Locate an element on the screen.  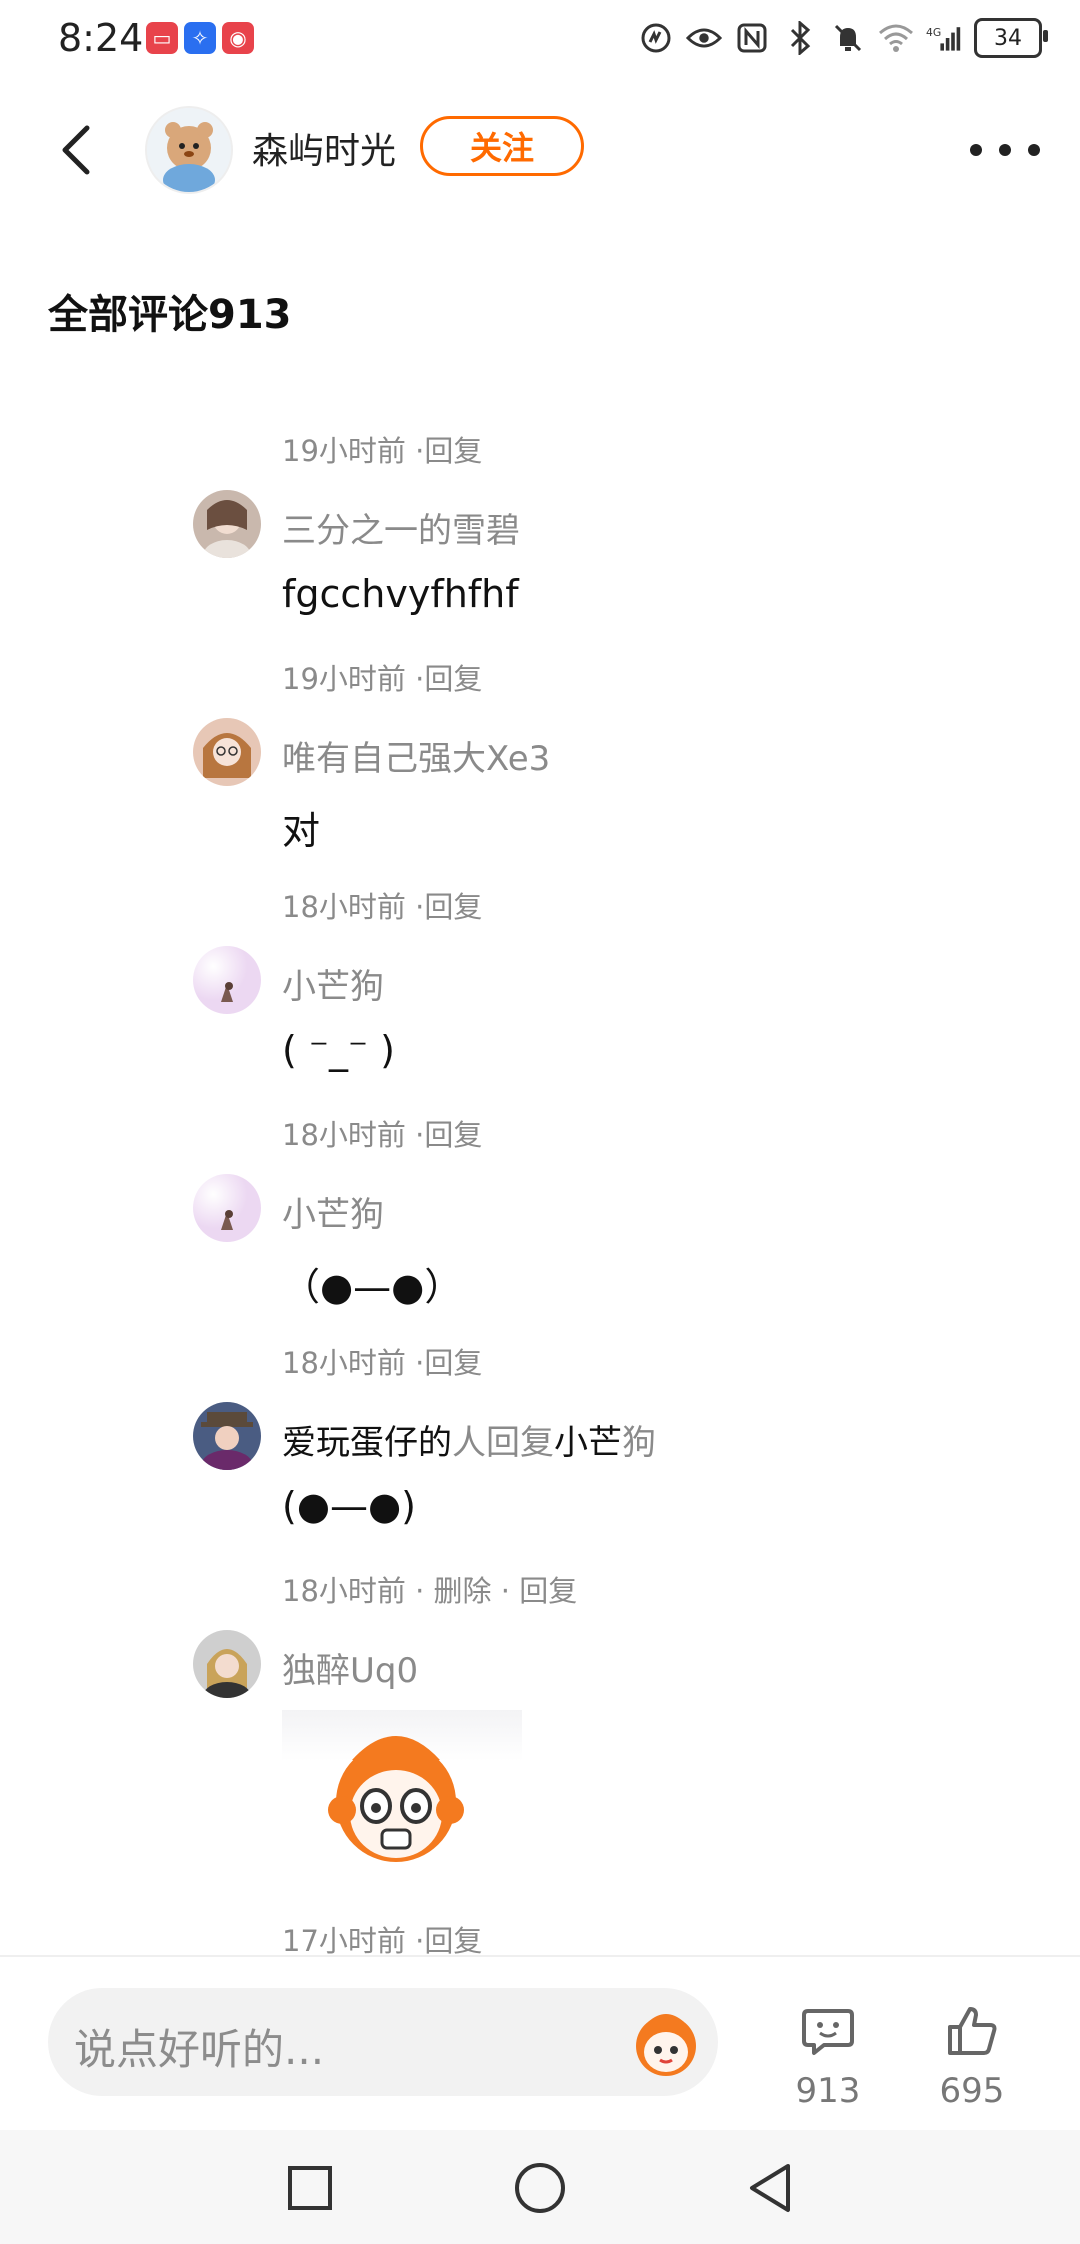
like-count: 695 is located at coordinates (972, 2091).